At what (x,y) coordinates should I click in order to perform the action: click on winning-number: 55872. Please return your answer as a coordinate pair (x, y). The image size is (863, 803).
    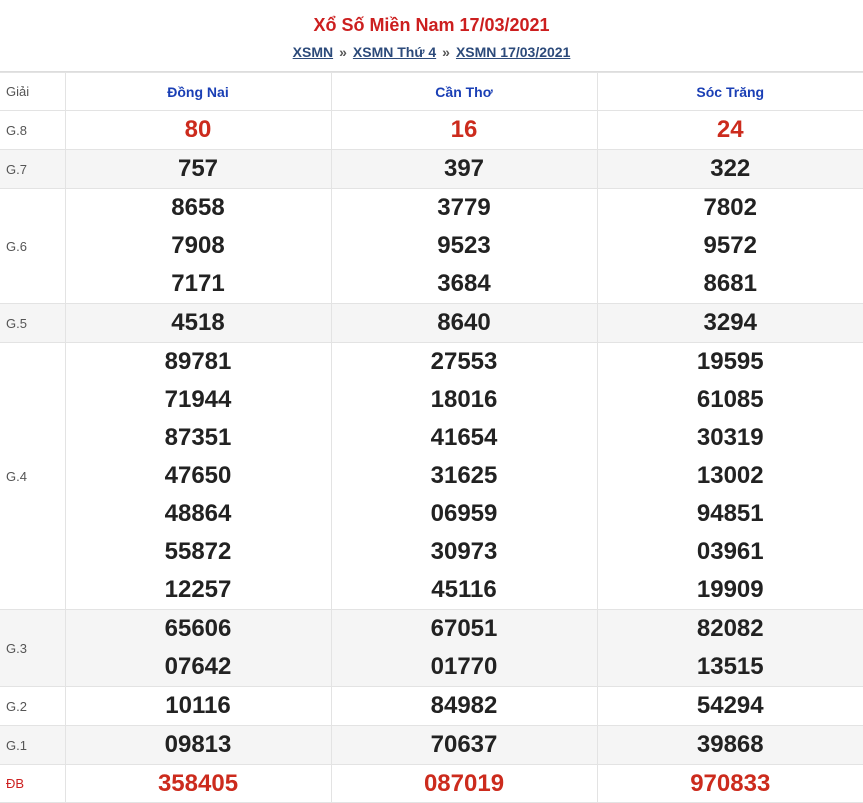
    Looking at the image, I should click on (198, 552).